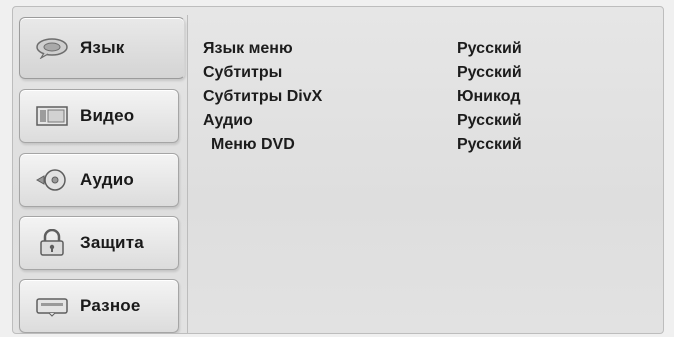 The height and width of the screenshot is (337, 674). What do you see at coordinates (52, 180) in the screenshot?
I see `speaker-disc-icon` at bounding box center [52, 180].